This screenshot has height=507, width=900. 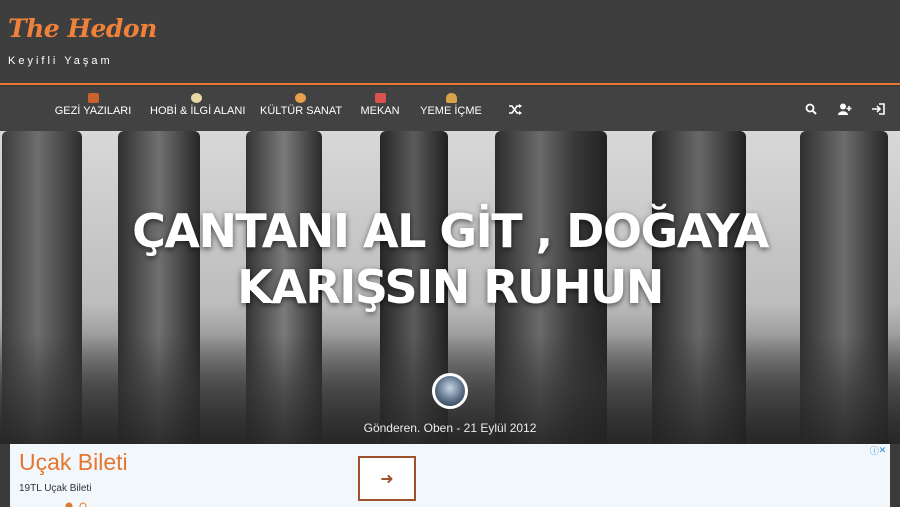 I want to click on ad-choices: ⓘ ✕, so click(x=878, y=450).